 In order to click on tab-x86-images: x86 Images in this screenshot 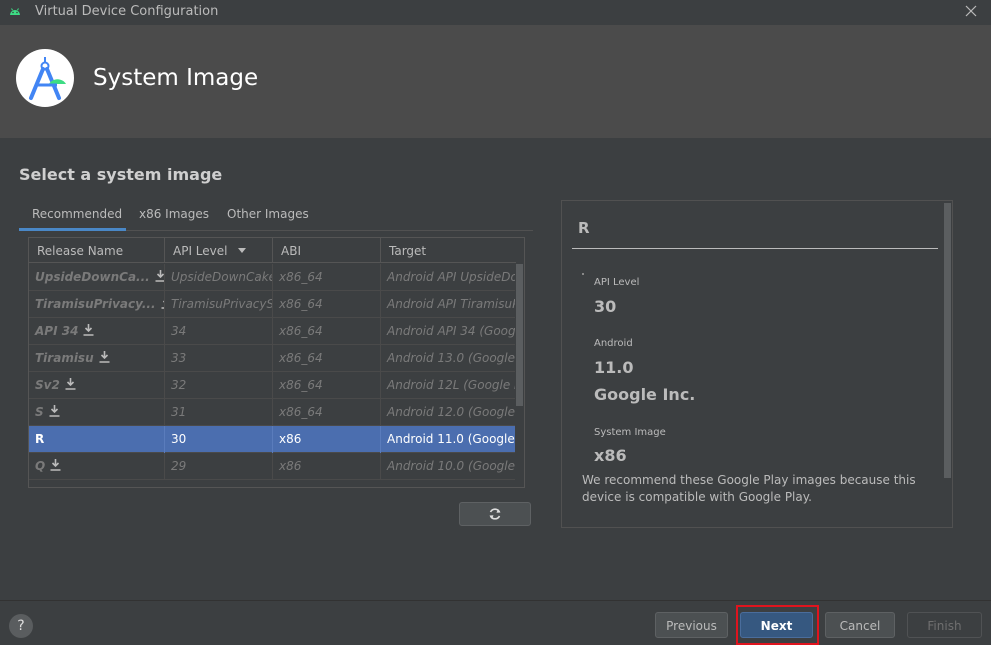, I will do `click(174, 219)`.